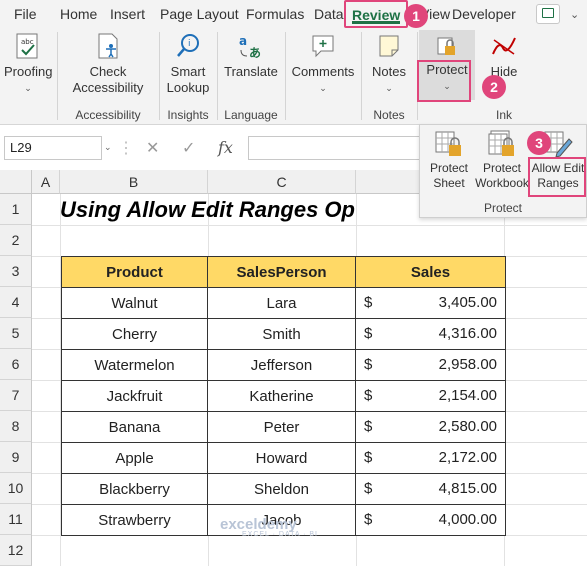 This screenshot has height=566, width=587. What do you see at coordinates (134, 458) in the screenshot?
I see `cell-product: Apple` at bounding box center [134, 458].